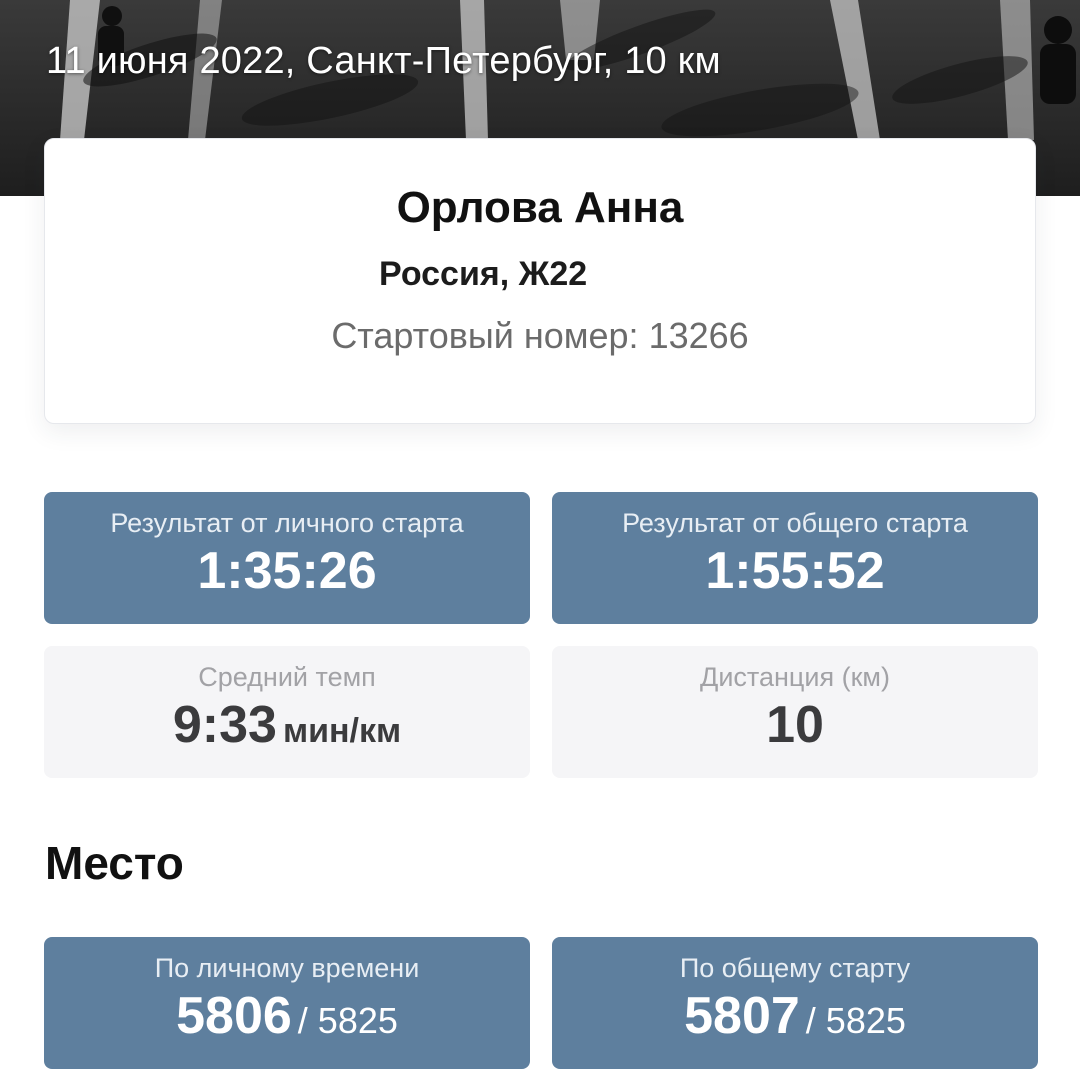  I want to click on place-personal-time-label: По личному времени, so click(287, 968).